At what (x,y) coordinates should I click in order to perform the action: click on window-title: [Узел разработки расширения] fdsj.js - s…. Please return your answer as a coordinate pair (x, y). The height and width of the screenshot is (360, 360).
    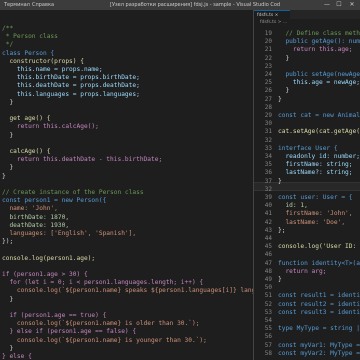
    Looking at the image, I should click on (195, 5).